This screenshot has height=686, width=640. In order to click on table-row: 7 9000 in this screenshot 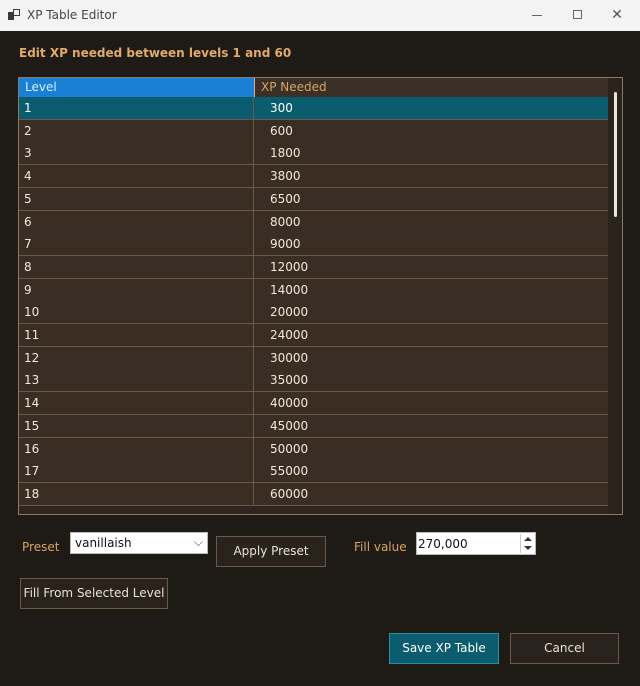, I will do `click(313, 245)`.